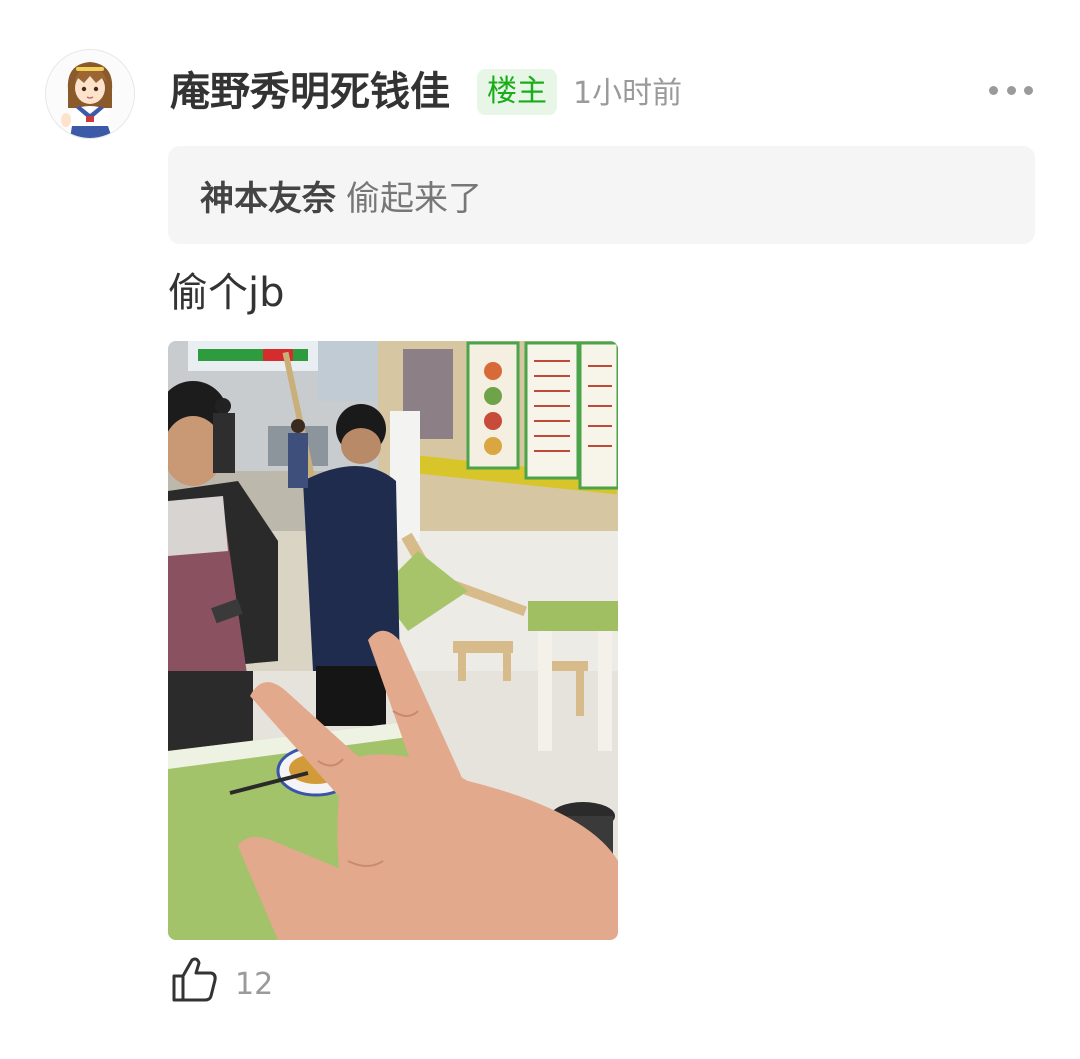  Describe the element at coordinates (254, 984) in the screenshot. I see `like-count: 12` at that location.